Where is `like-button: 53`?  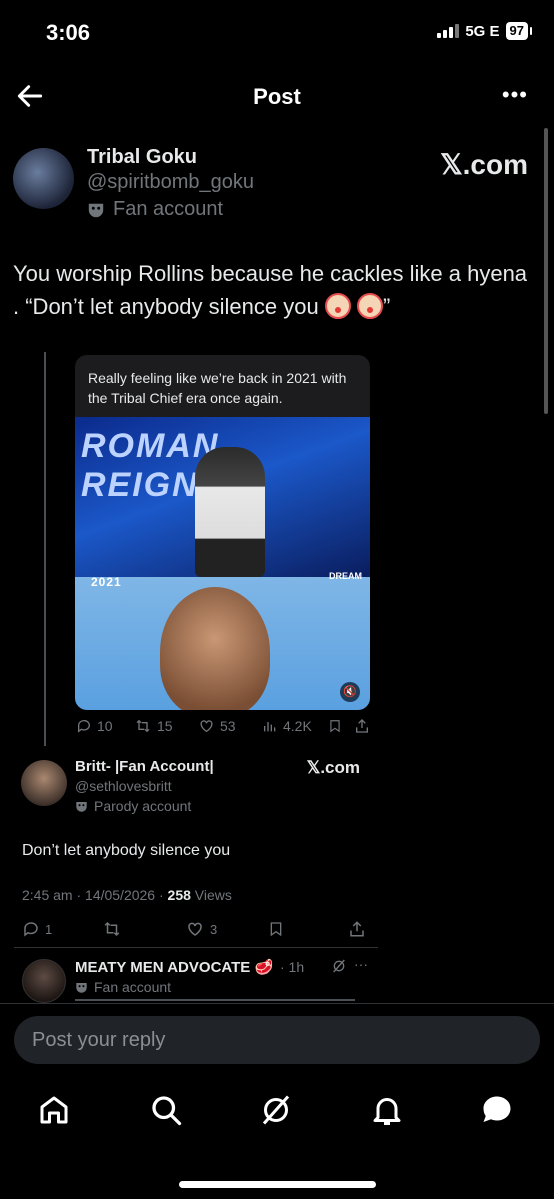
like-button: 53 is located at coordinates (217, 726).